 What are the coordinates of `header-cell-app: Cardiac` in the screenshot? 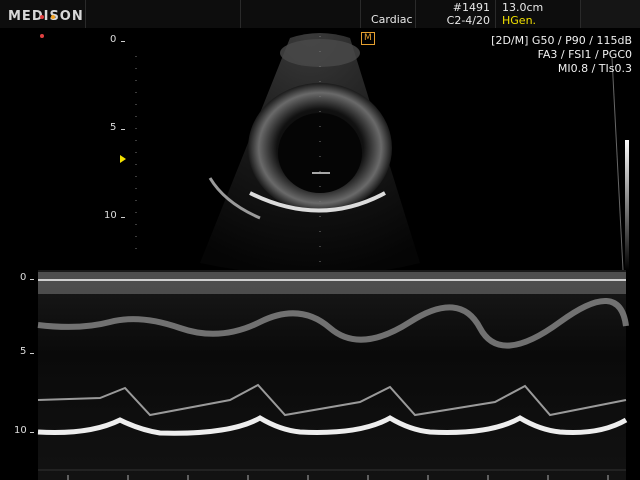 It's located at (388, 14).